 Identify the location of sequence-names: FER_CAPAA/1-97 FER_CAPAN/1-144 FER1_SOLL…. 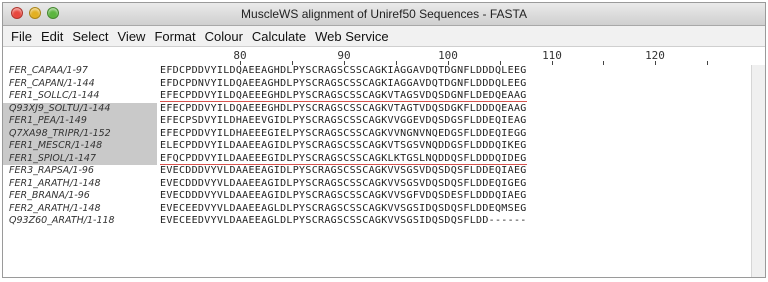
(80, 146).